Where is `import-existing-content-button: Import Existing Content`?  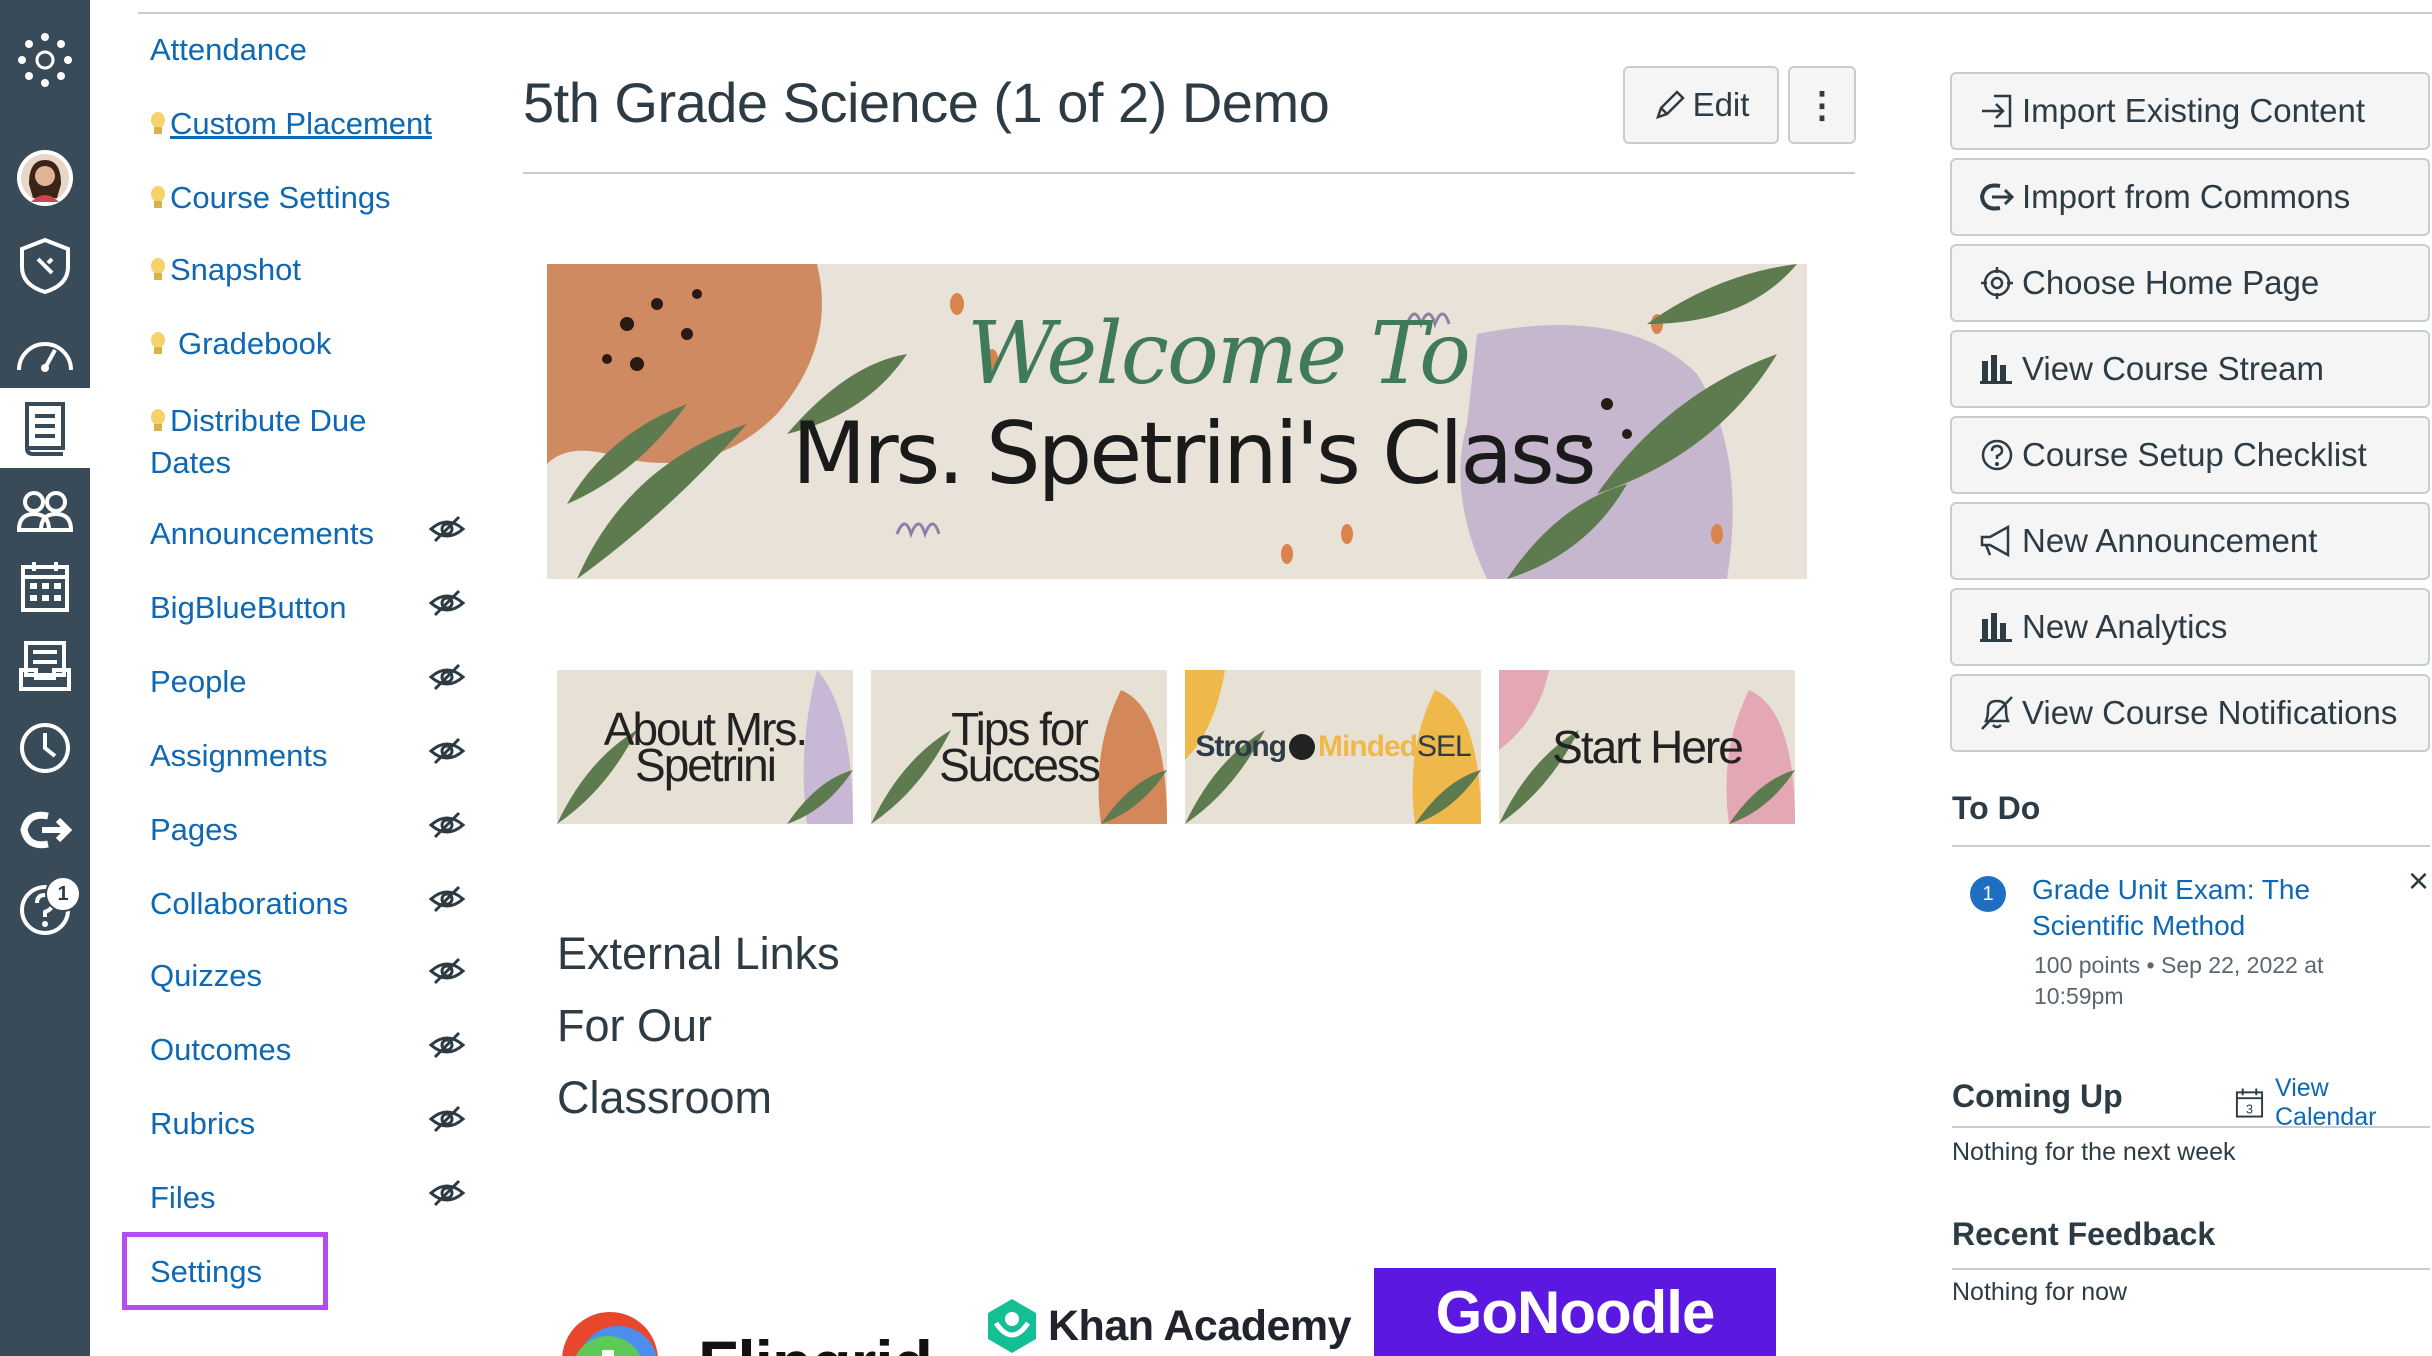
import-existing-content-button: Import Existing Content is located at coordinates (2190, 111).